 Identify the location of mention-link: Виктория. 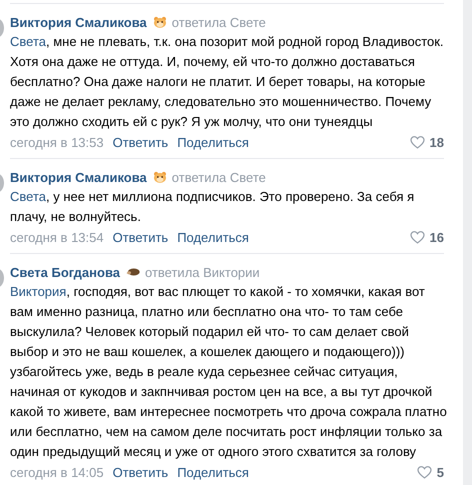
(38, 291).